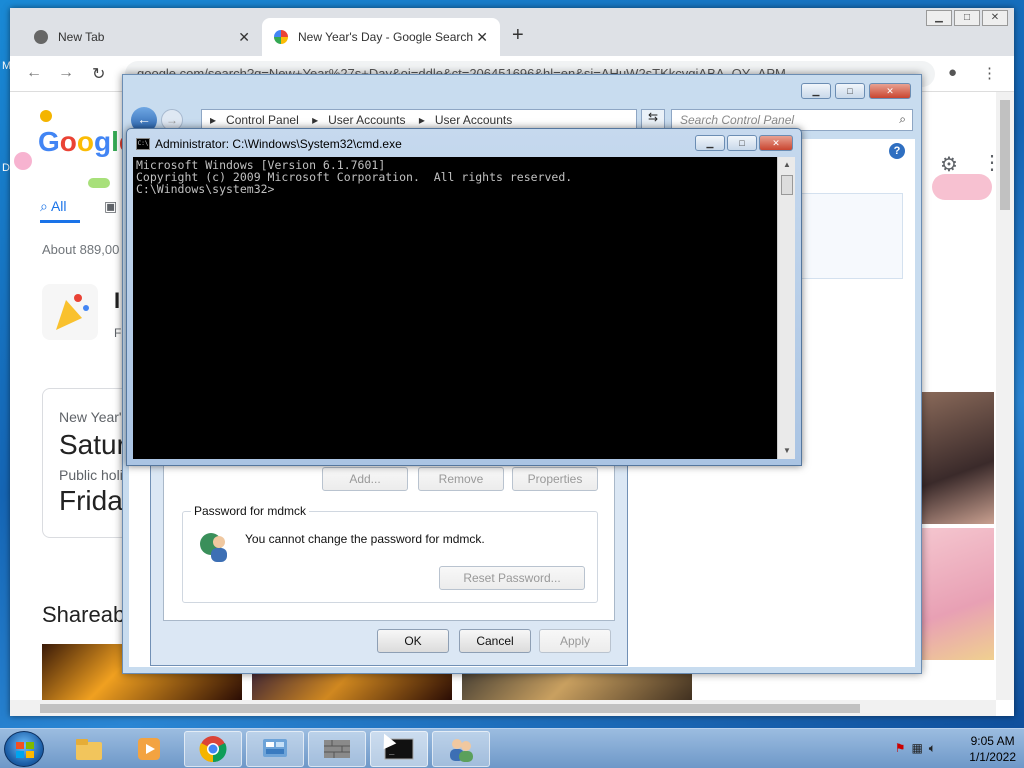 The image size is (1024, 768). I want to click on balloon-2022-image, so click(957, 594).